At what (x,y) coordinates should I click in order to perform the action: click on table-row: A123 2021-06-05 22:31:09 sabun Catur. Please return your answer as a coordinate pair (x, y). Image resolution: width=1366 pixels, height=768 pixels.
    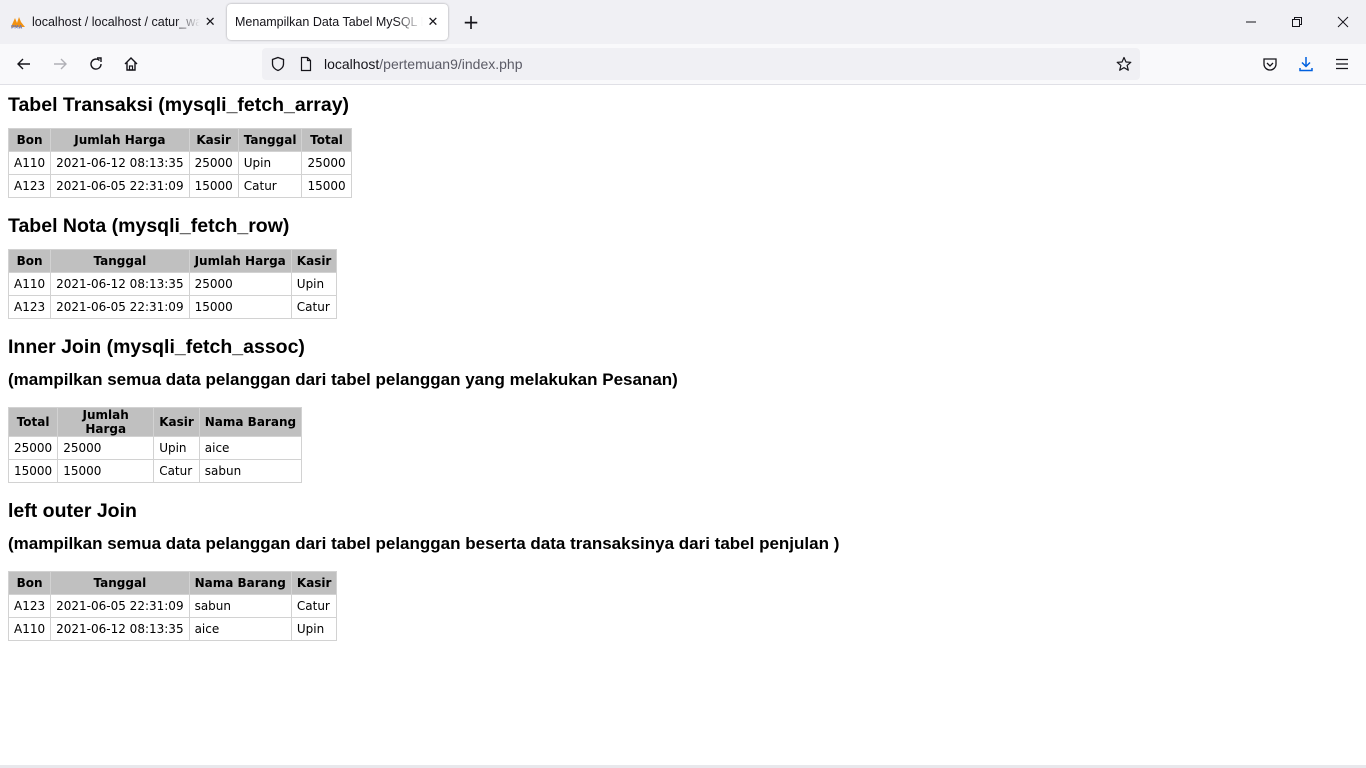
    Looking at the image, I should click on (172, 606).